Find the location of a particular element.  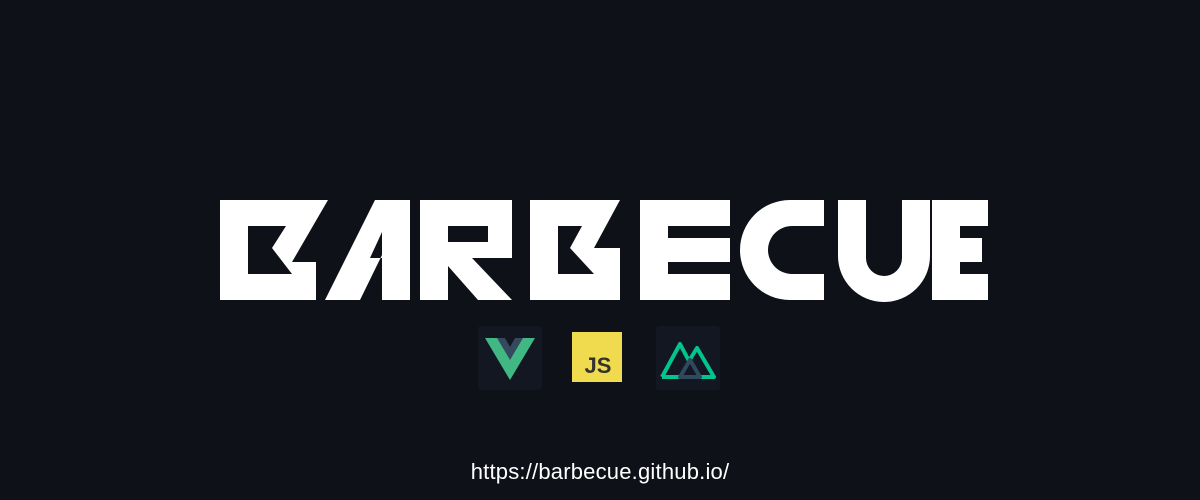

javascript-icon-label: JS is located at coordinates (598, 365).